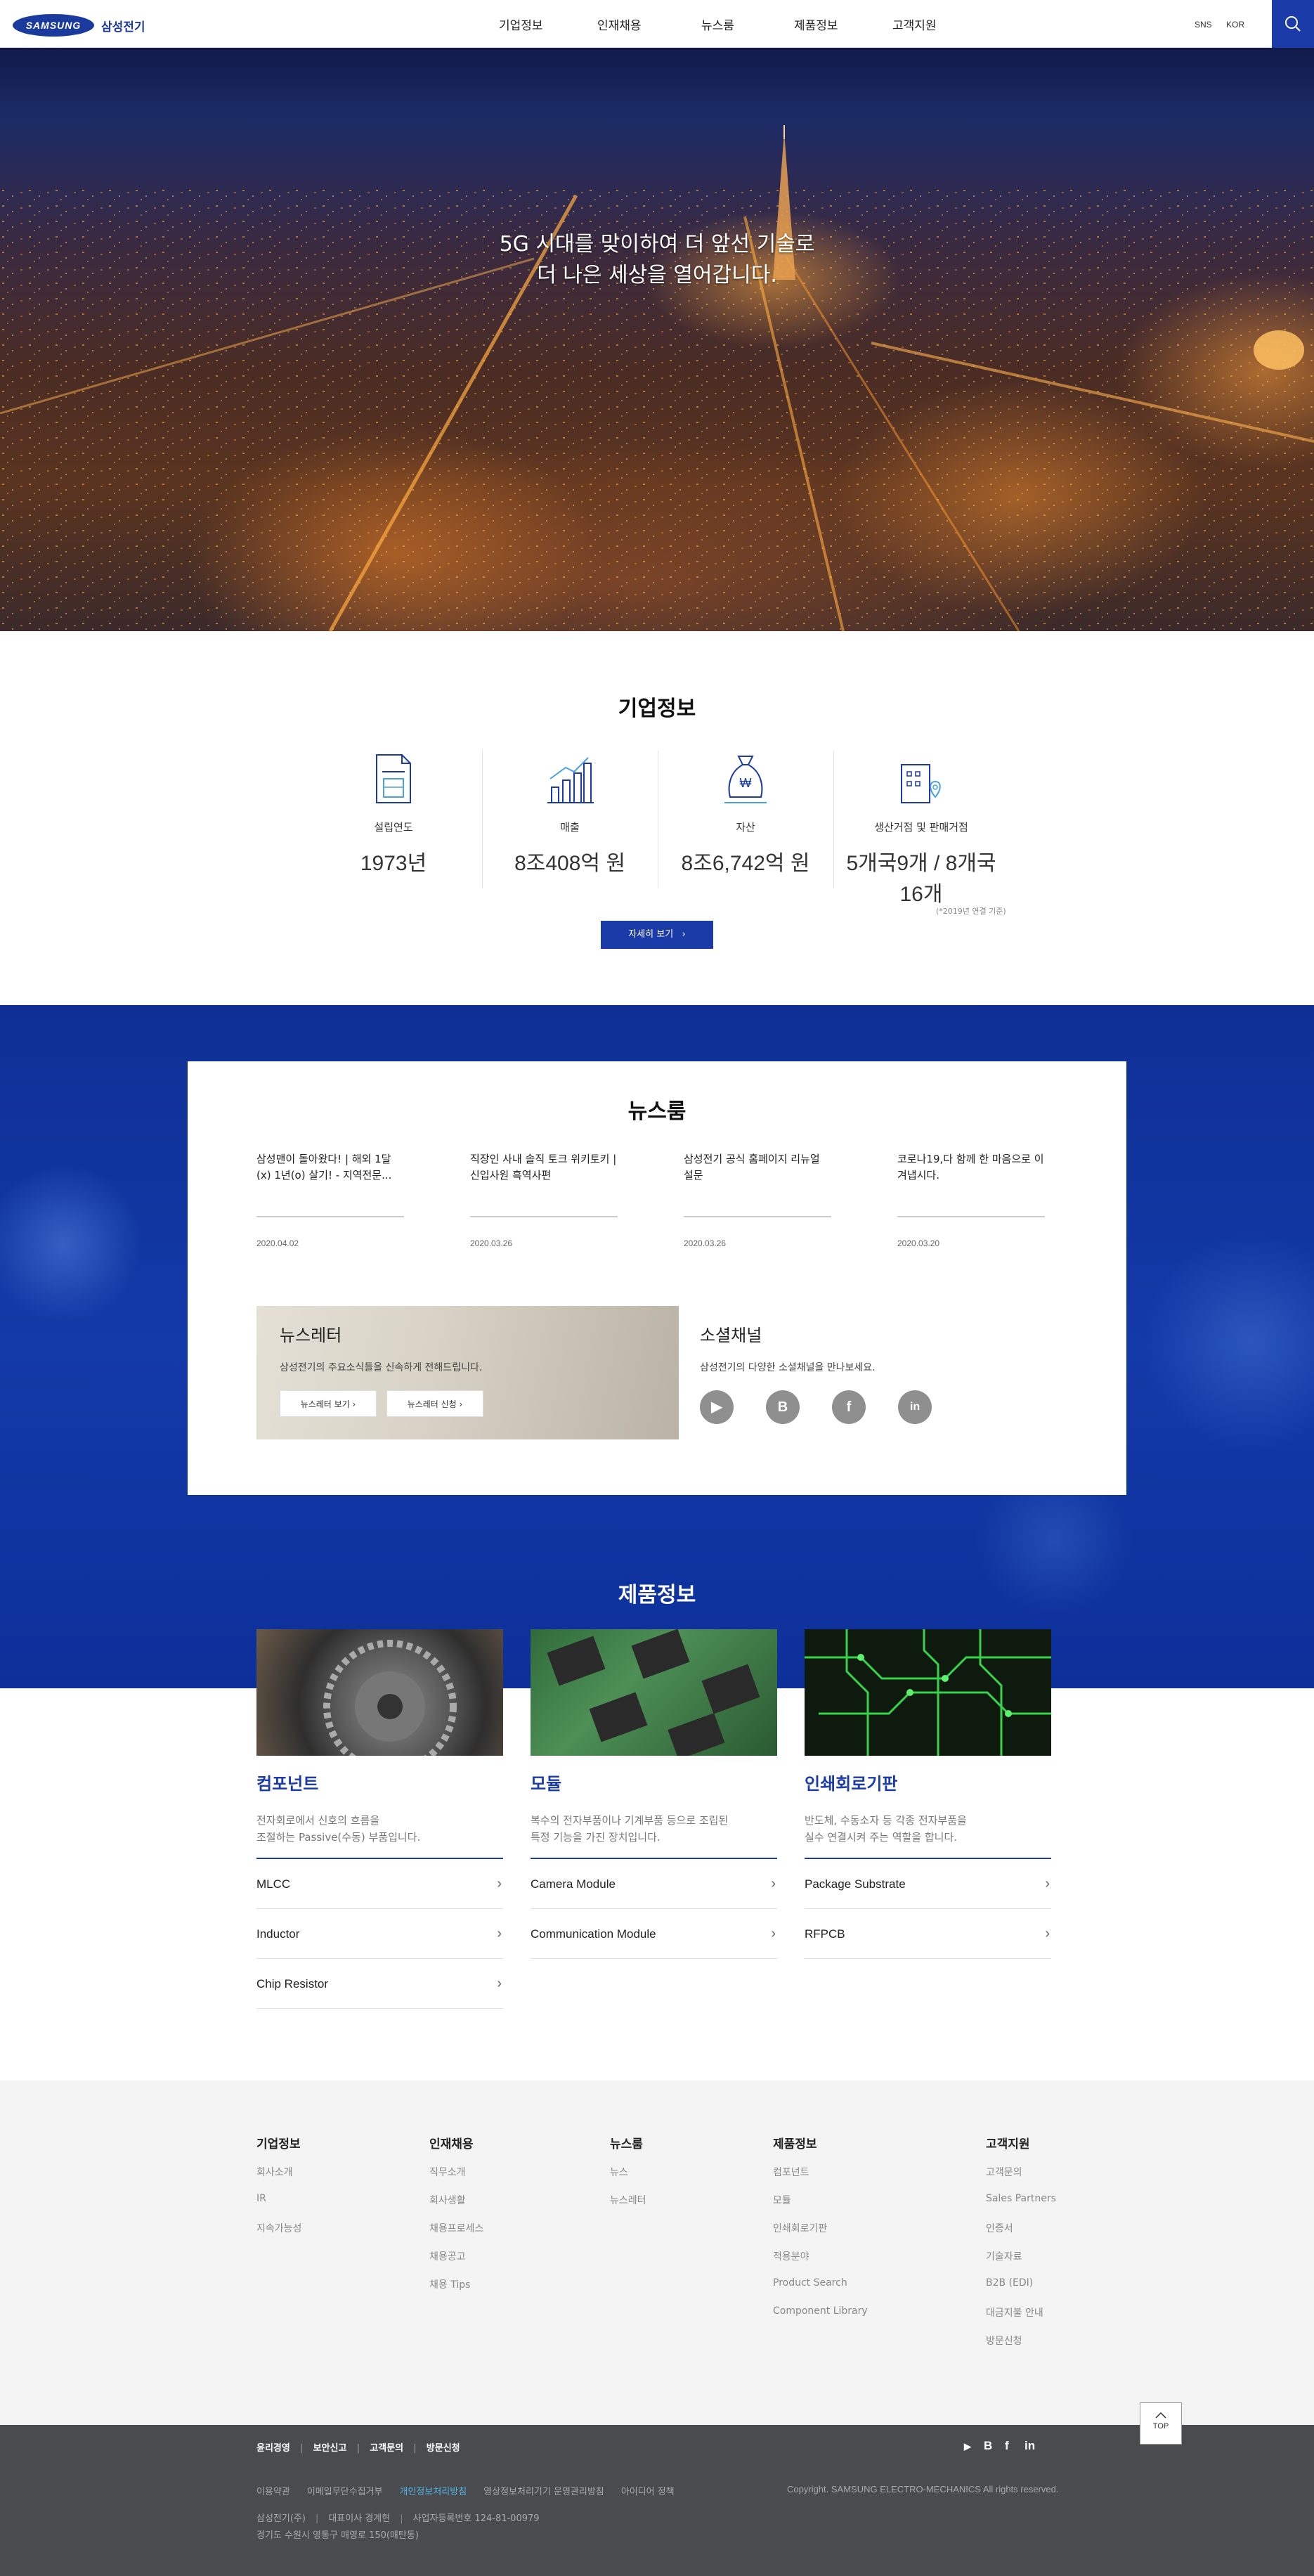 The width and height of the screenshot is (1314, 2576). I want to click on sitemap-link: 직무소개, so click(448, 2172).